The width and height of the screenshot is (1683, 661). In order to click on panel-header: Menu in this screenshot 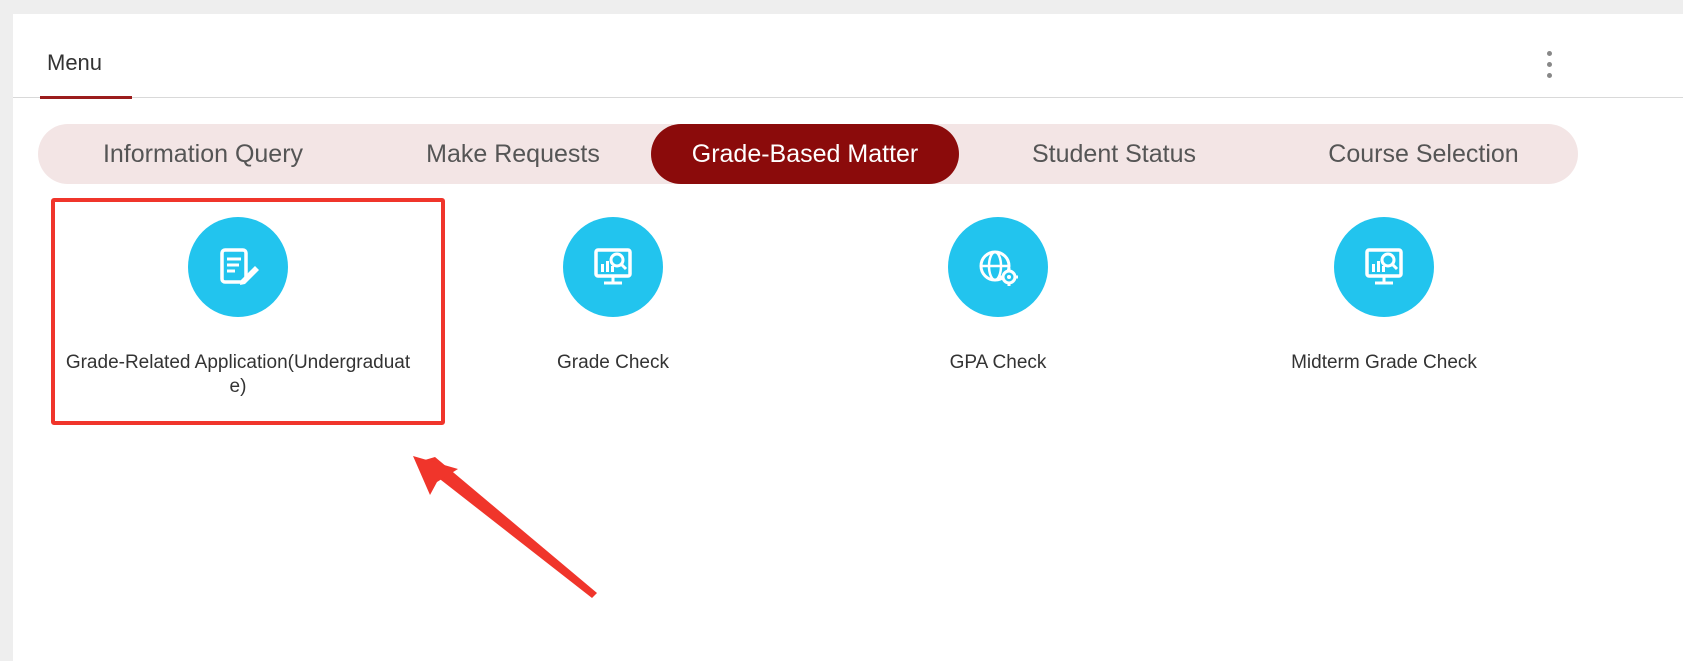, I will do `click(848, 56)`.